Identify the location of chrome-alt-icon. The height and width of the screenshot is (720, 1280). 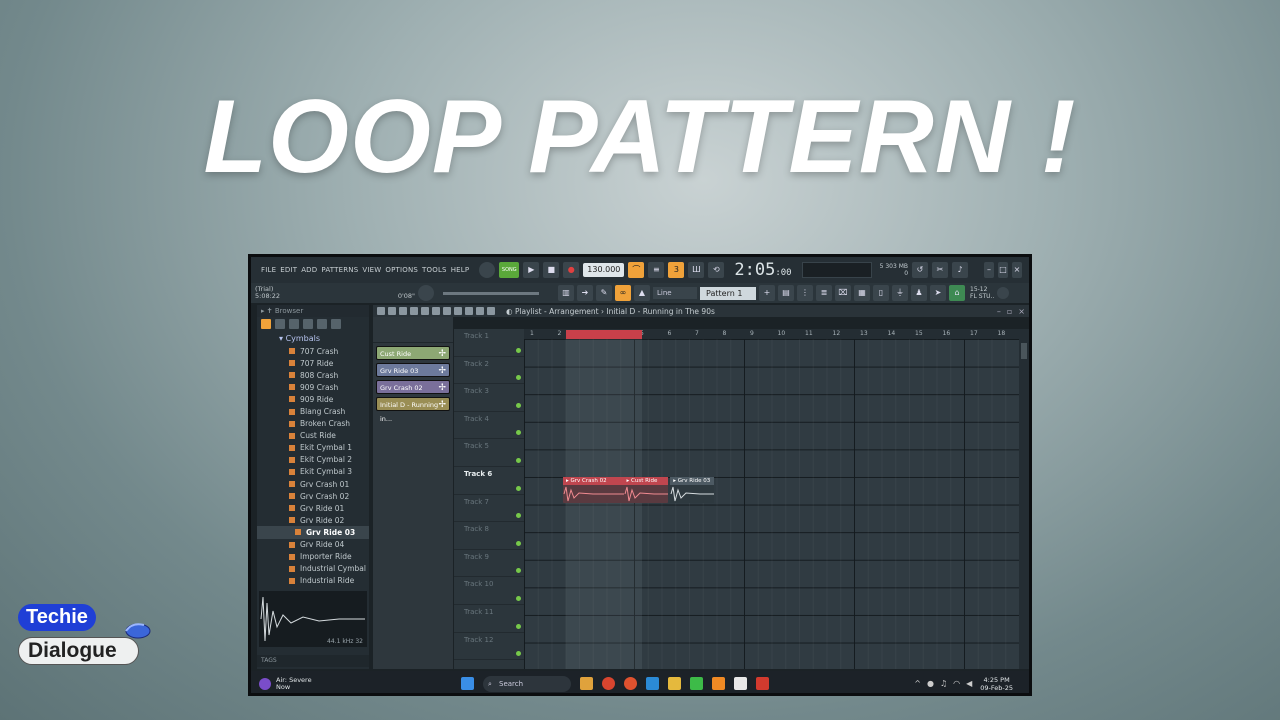
(630, 683).